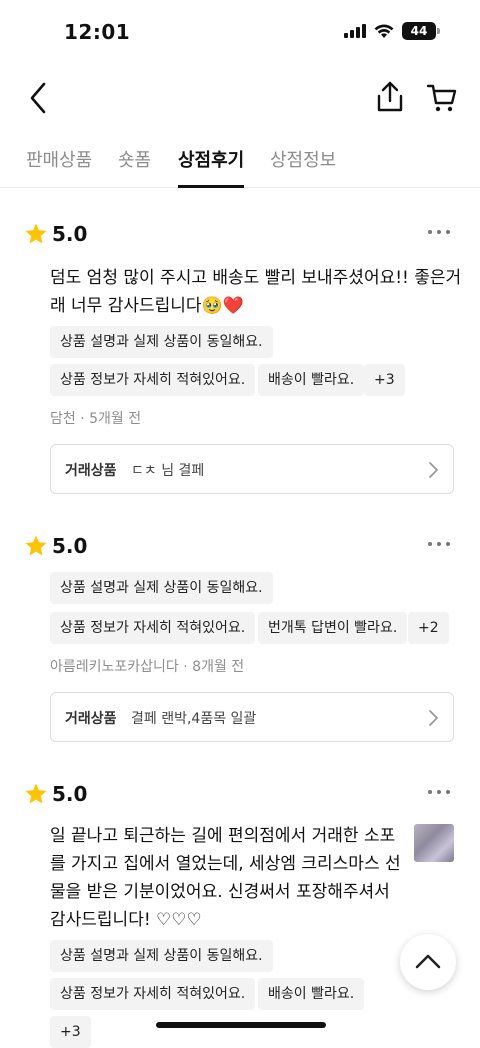  What do you see at coordinates (303, 167) in the screenshot?
I see `tab-store-info: 상점정보` at bounding box center [303, 167].